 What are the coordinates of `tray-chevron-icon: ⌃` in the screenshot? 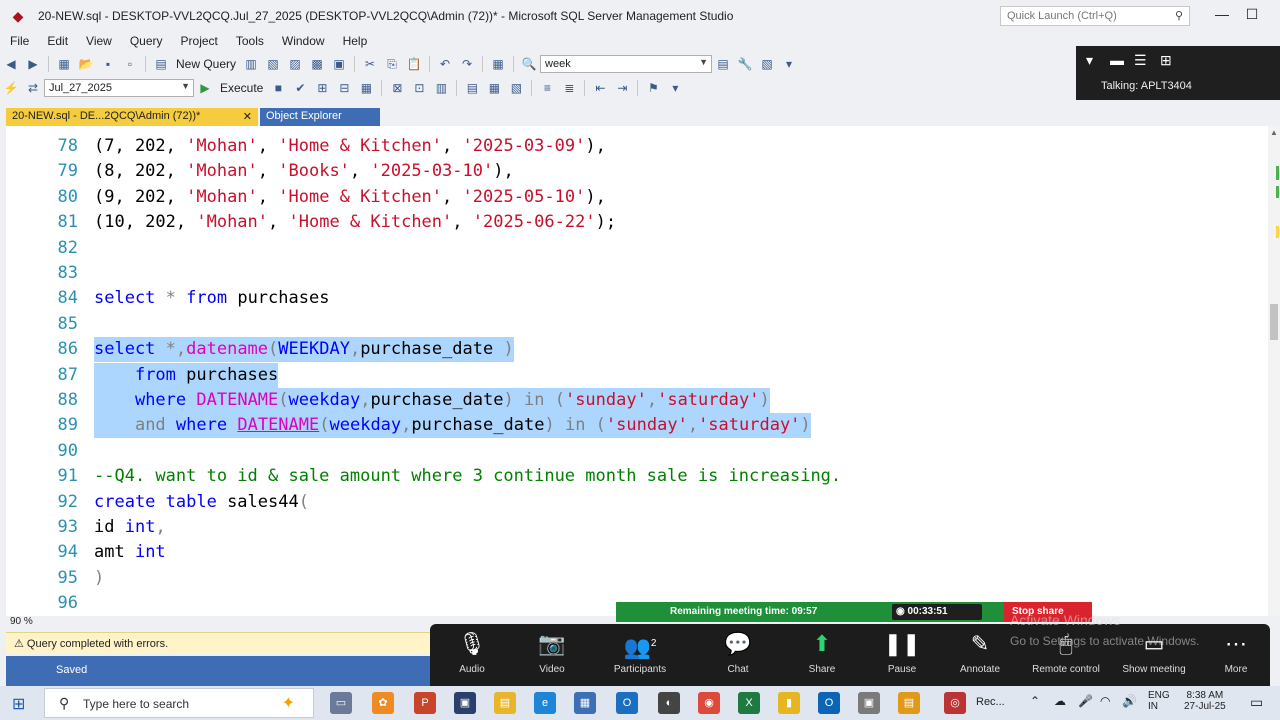 It's located at (1035, 701).